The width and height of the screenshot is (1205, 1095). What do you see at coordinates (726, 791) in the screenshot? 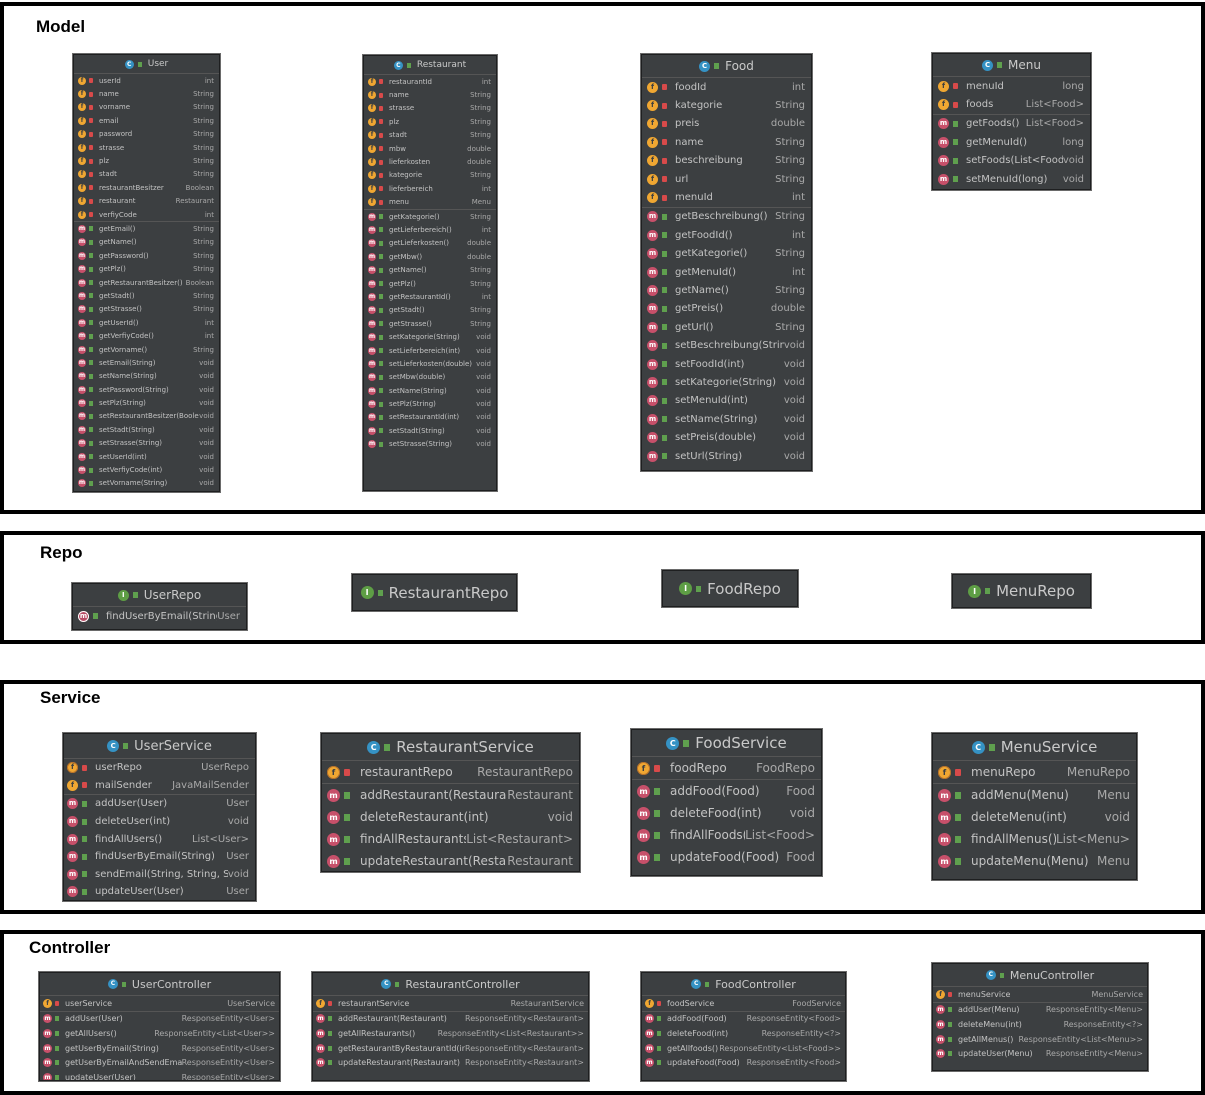
I see `method-row: m addFood(Food) Food` at bounding box center [726, 791].